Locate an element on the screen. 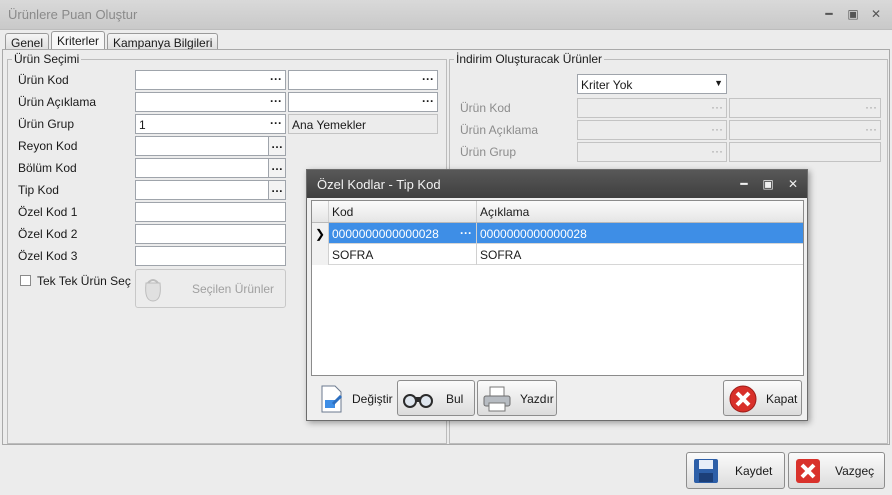 The image size is (892, 495). grid-header: Kod Açıklama is located at coordinates (557, 212).